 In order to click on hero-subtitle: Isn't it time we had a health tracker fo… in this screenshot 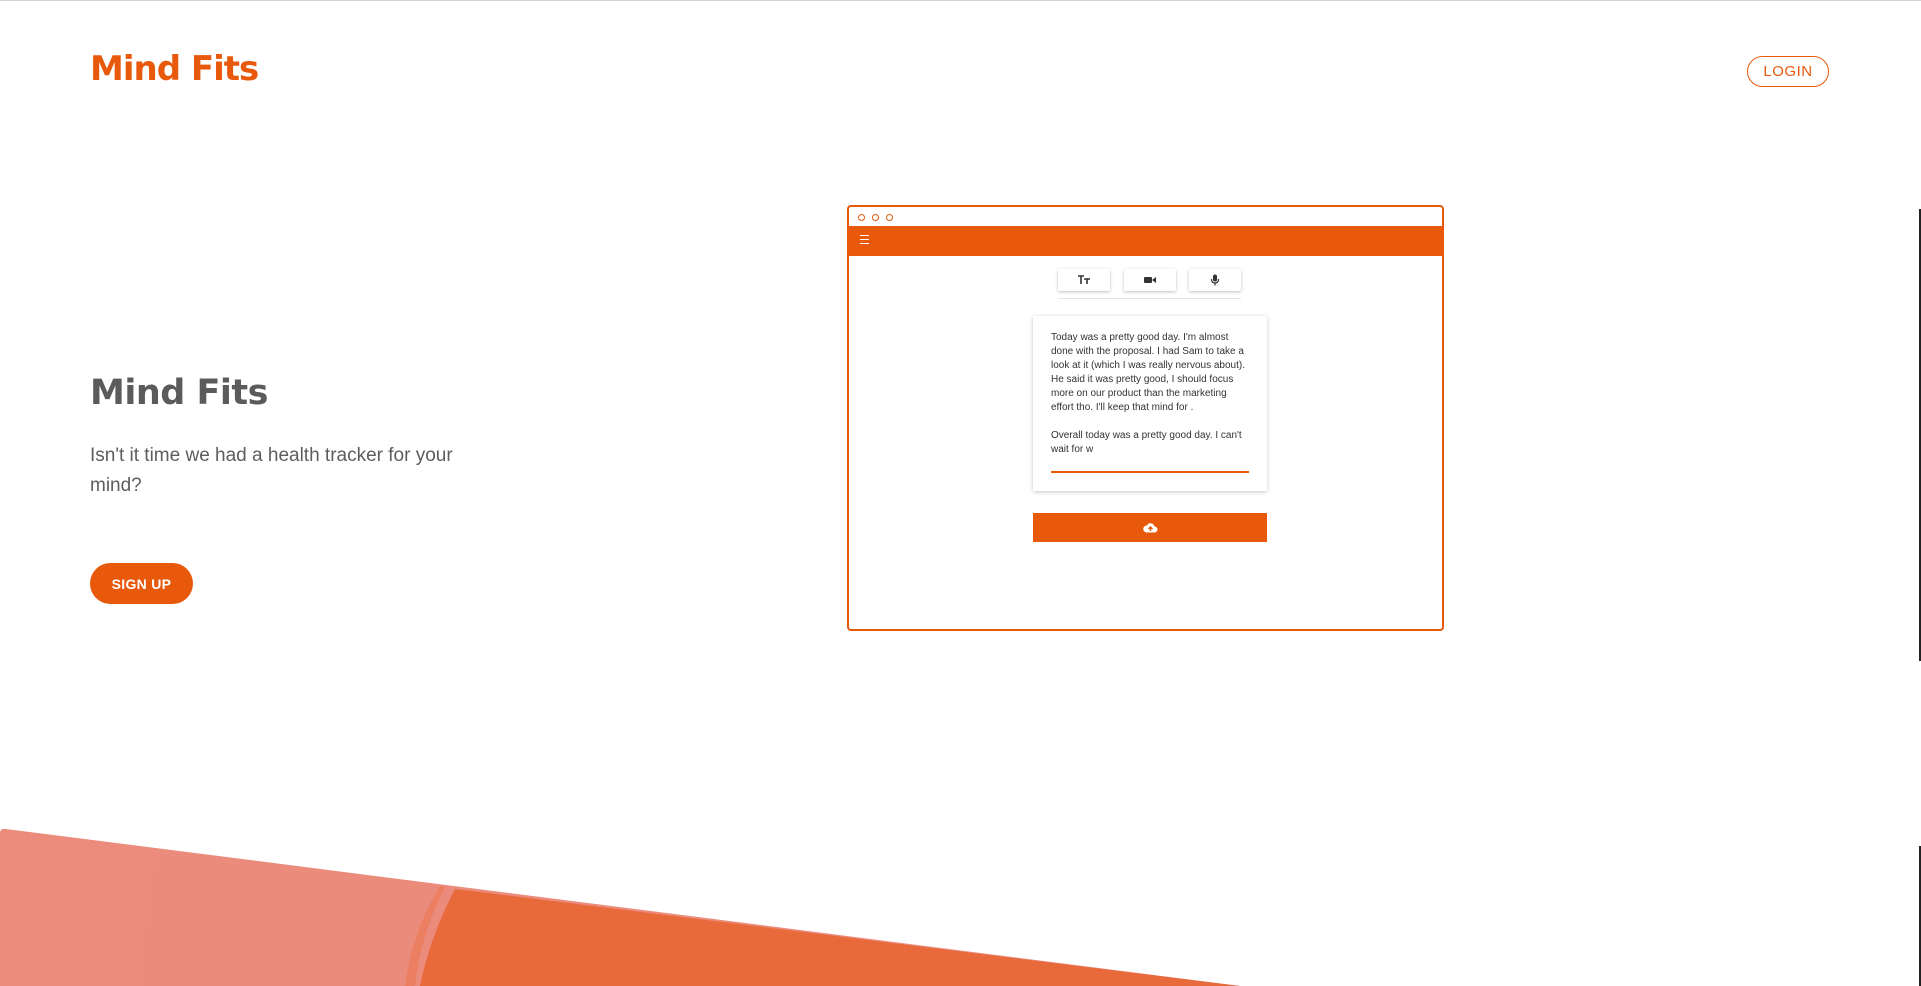, I will do `click(271, 470)`.